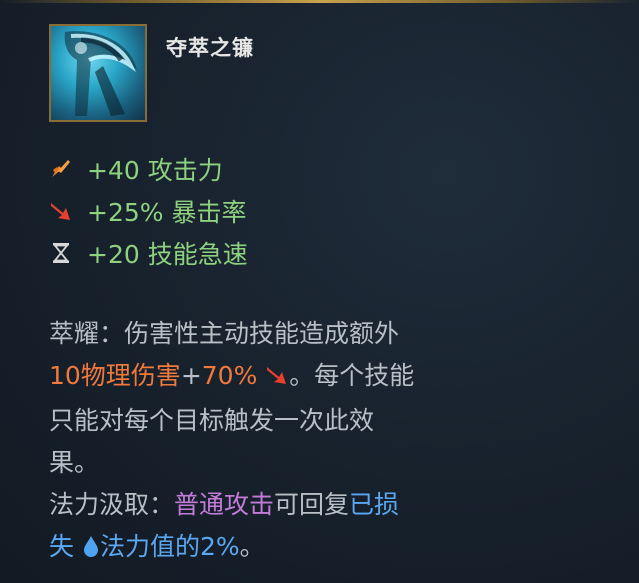 The image size is (639, 583). What do you see at coordinates (74, 462) in the screenshot?
I see `passive1-line4: 果。` at bounding box center [74, 462].